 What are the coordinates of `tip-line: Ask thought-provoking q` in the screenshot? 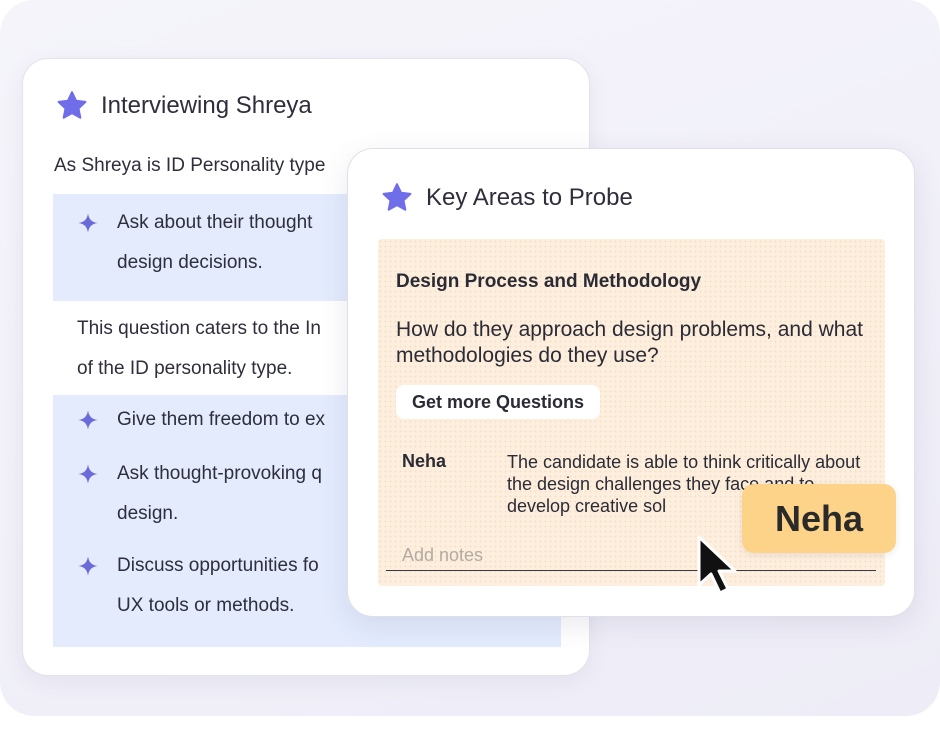 It's located at (219, 473).